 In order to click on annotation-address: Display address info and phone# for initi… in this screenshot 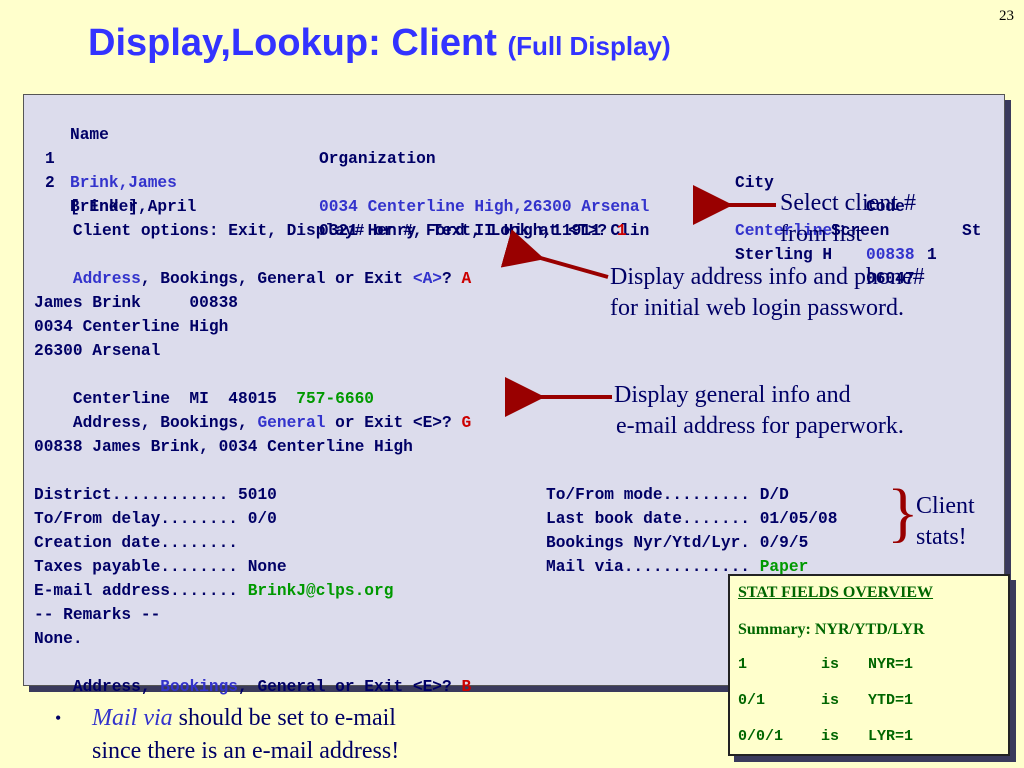, I will do `click(767, 292)`.